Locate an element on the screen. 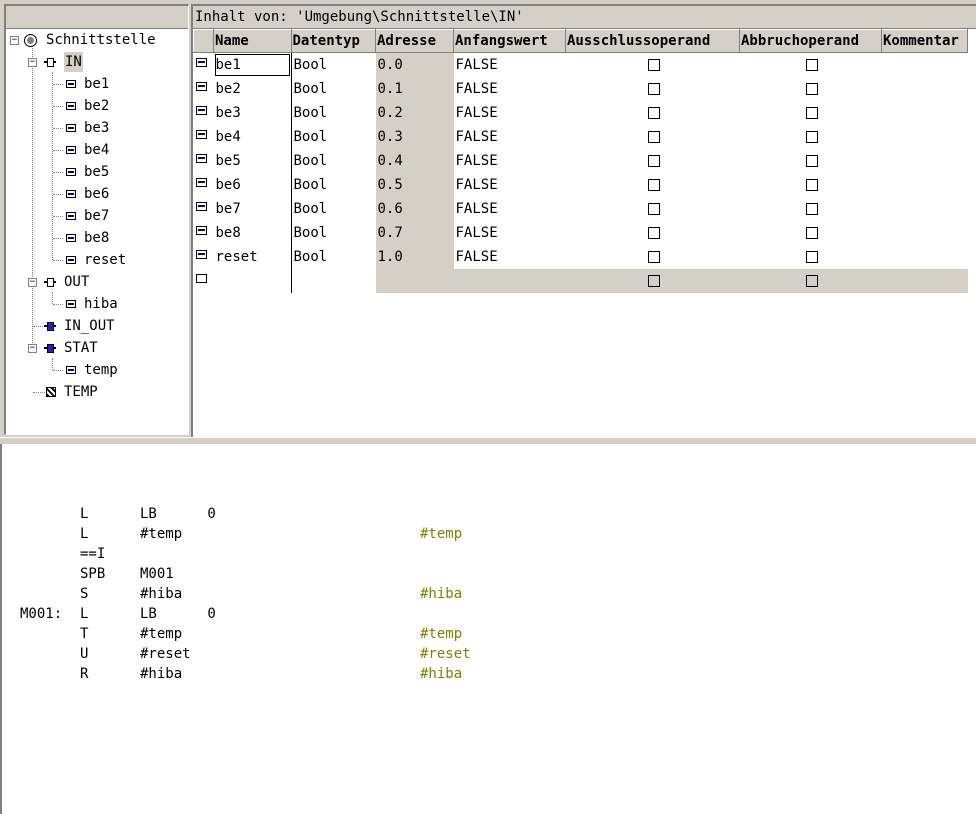 Image resolution: width=976 pixels, height=814 pixels. tree-node-stat: − STAT is located at coordinates (96, 348).